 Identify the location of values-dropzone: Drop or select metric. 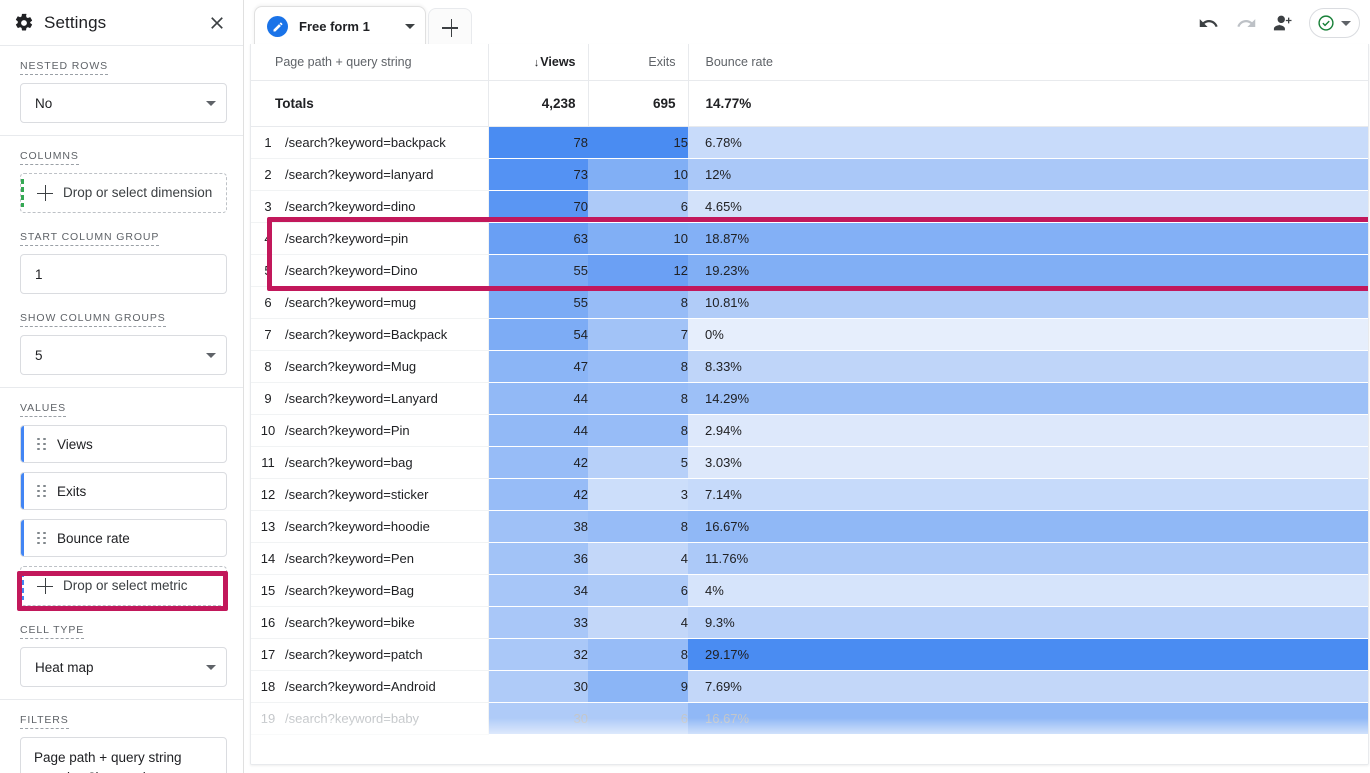
(123, 586).